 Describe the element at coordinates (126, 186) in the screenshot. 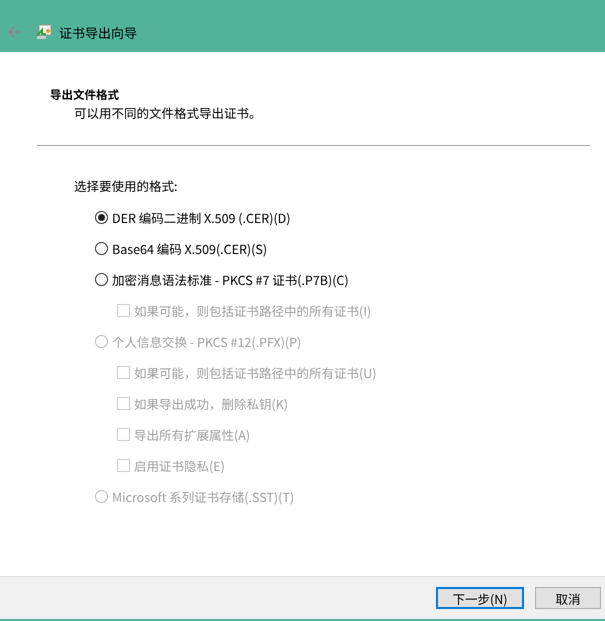

I see `format-prompt: 选择要使用的格式:` at that location.